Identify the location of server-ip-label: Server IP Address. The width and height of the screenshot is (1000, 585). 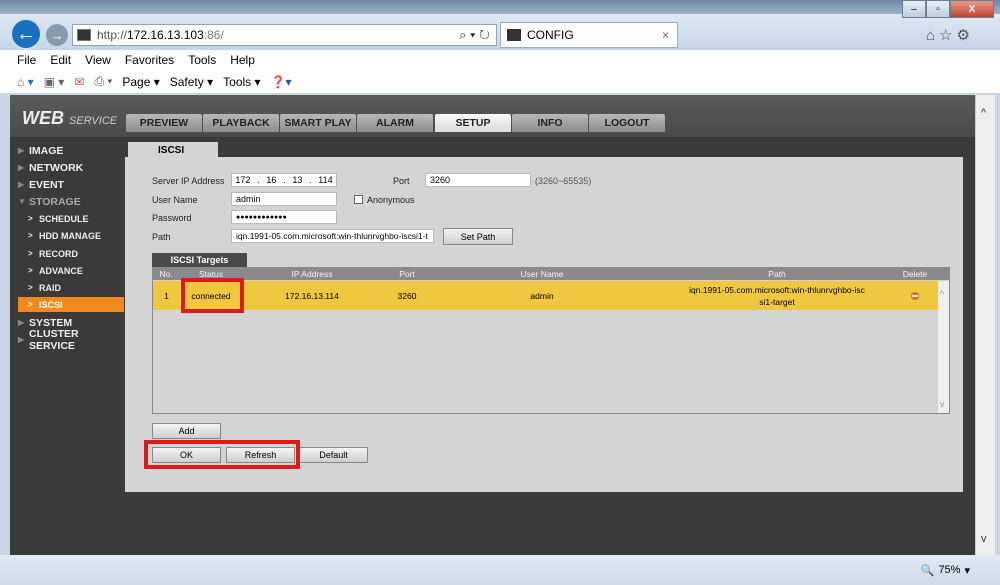
(188, 181).